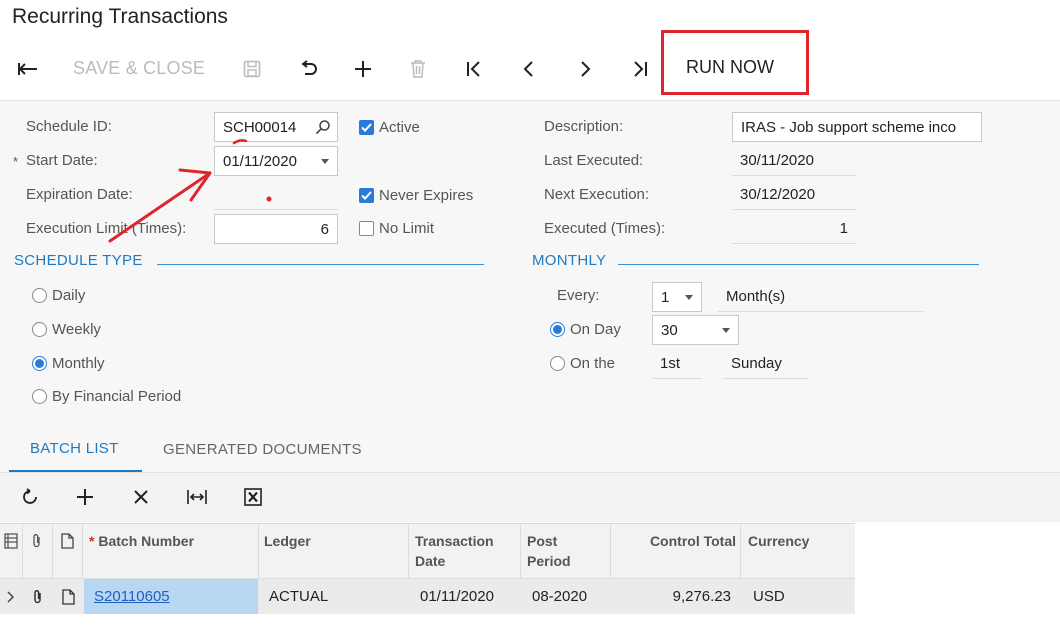 This screenshot has width=1060, height=634. I want to click on description-label: Description:, so click(584, 126).